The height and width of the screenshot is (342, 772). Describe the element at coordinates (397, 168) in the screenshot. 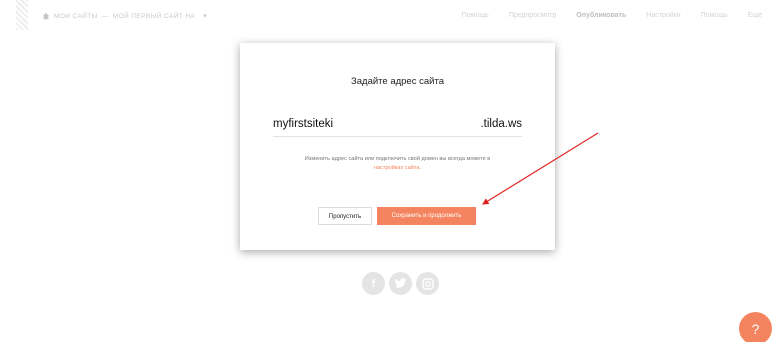

I see `site-settings-link: настройках сайта.` at that location.